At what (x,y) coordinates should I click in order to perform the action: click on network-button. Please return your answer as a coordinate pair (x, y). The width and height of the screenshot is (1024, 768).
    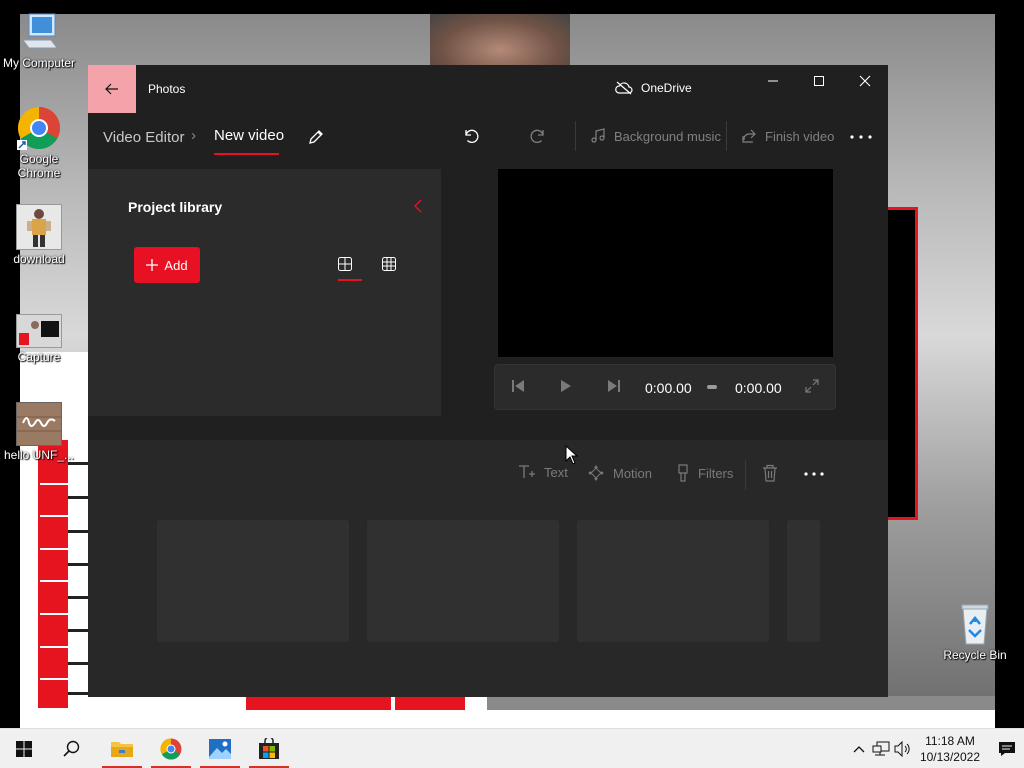
    Looking at the image, I should click on (881, 749).